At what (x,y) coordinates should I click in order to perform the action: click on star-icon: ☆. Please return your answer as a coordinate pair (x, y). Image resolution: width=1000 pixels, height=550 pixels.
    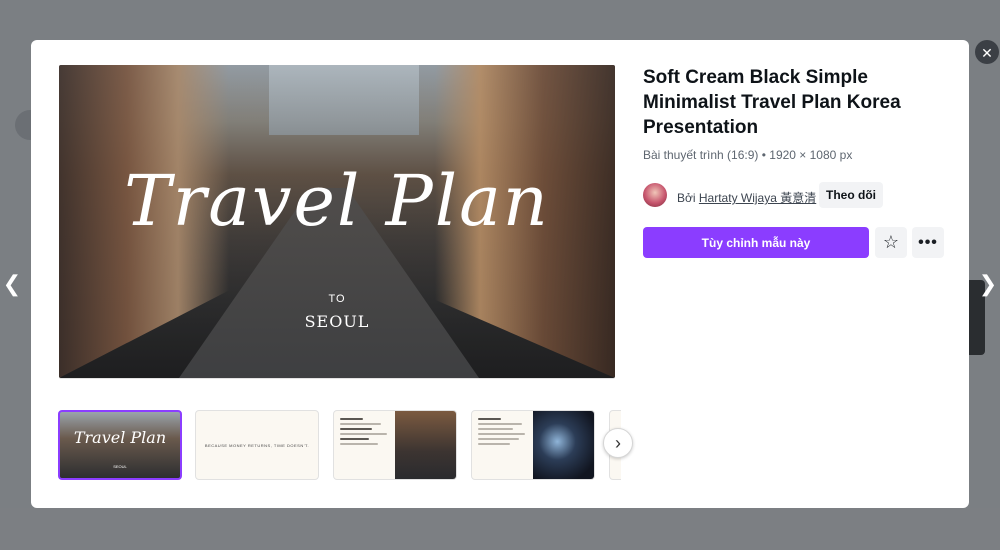
    Looking at the image, I should click on (891, 242).